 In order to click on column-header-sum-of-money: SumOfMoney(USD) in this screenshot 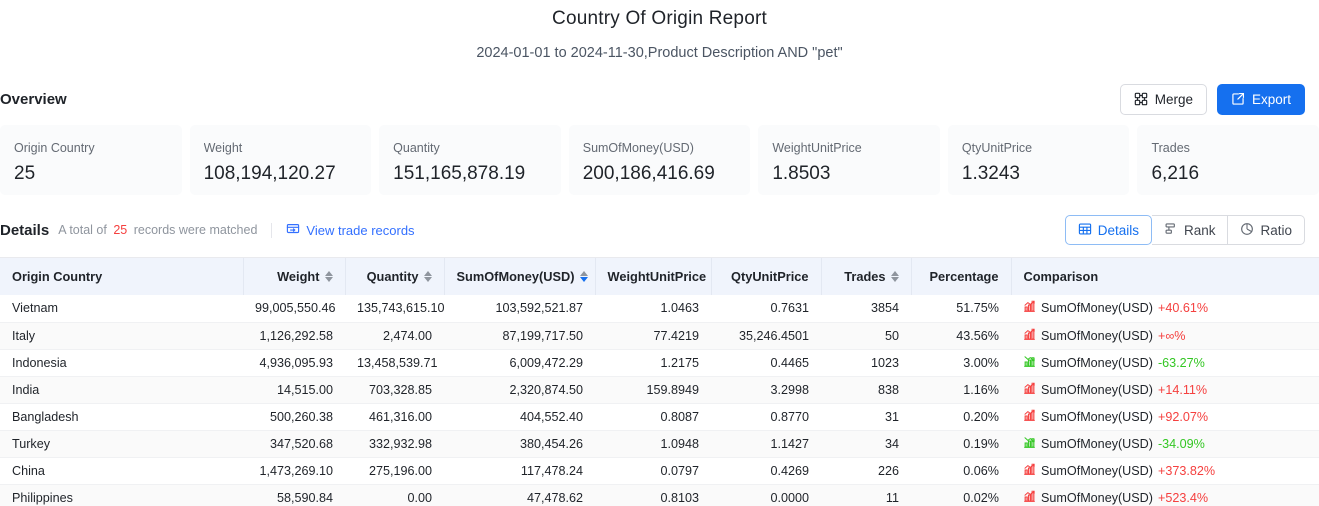, I will do `click(520, 276)`.